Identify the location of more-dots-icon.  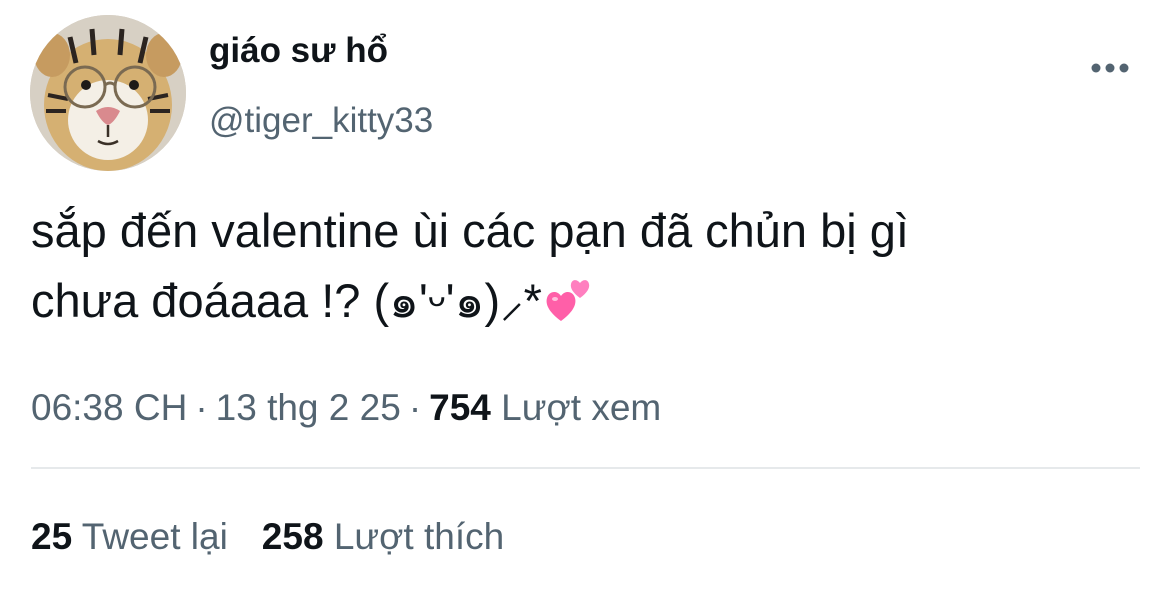
(1110, 68).